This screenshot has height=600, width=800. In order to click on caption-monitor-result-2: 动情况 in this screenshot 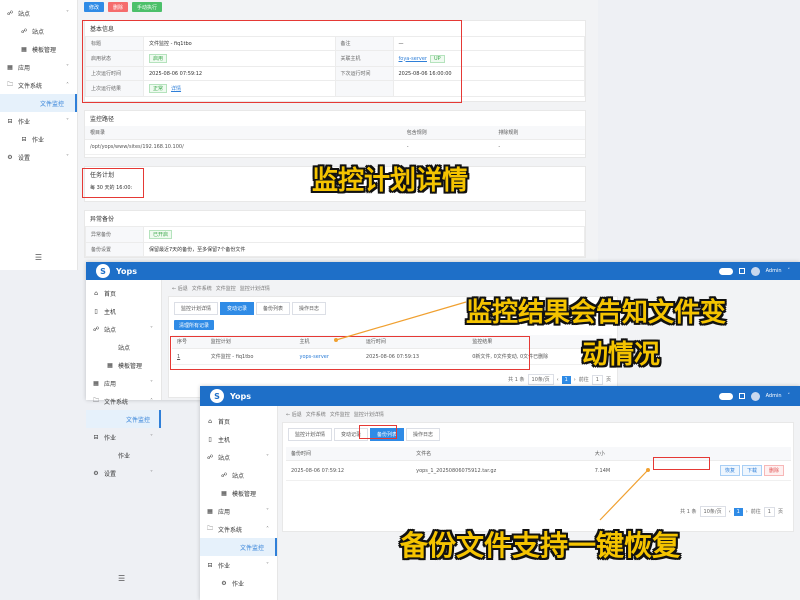, I will do `click(621, 355)`.